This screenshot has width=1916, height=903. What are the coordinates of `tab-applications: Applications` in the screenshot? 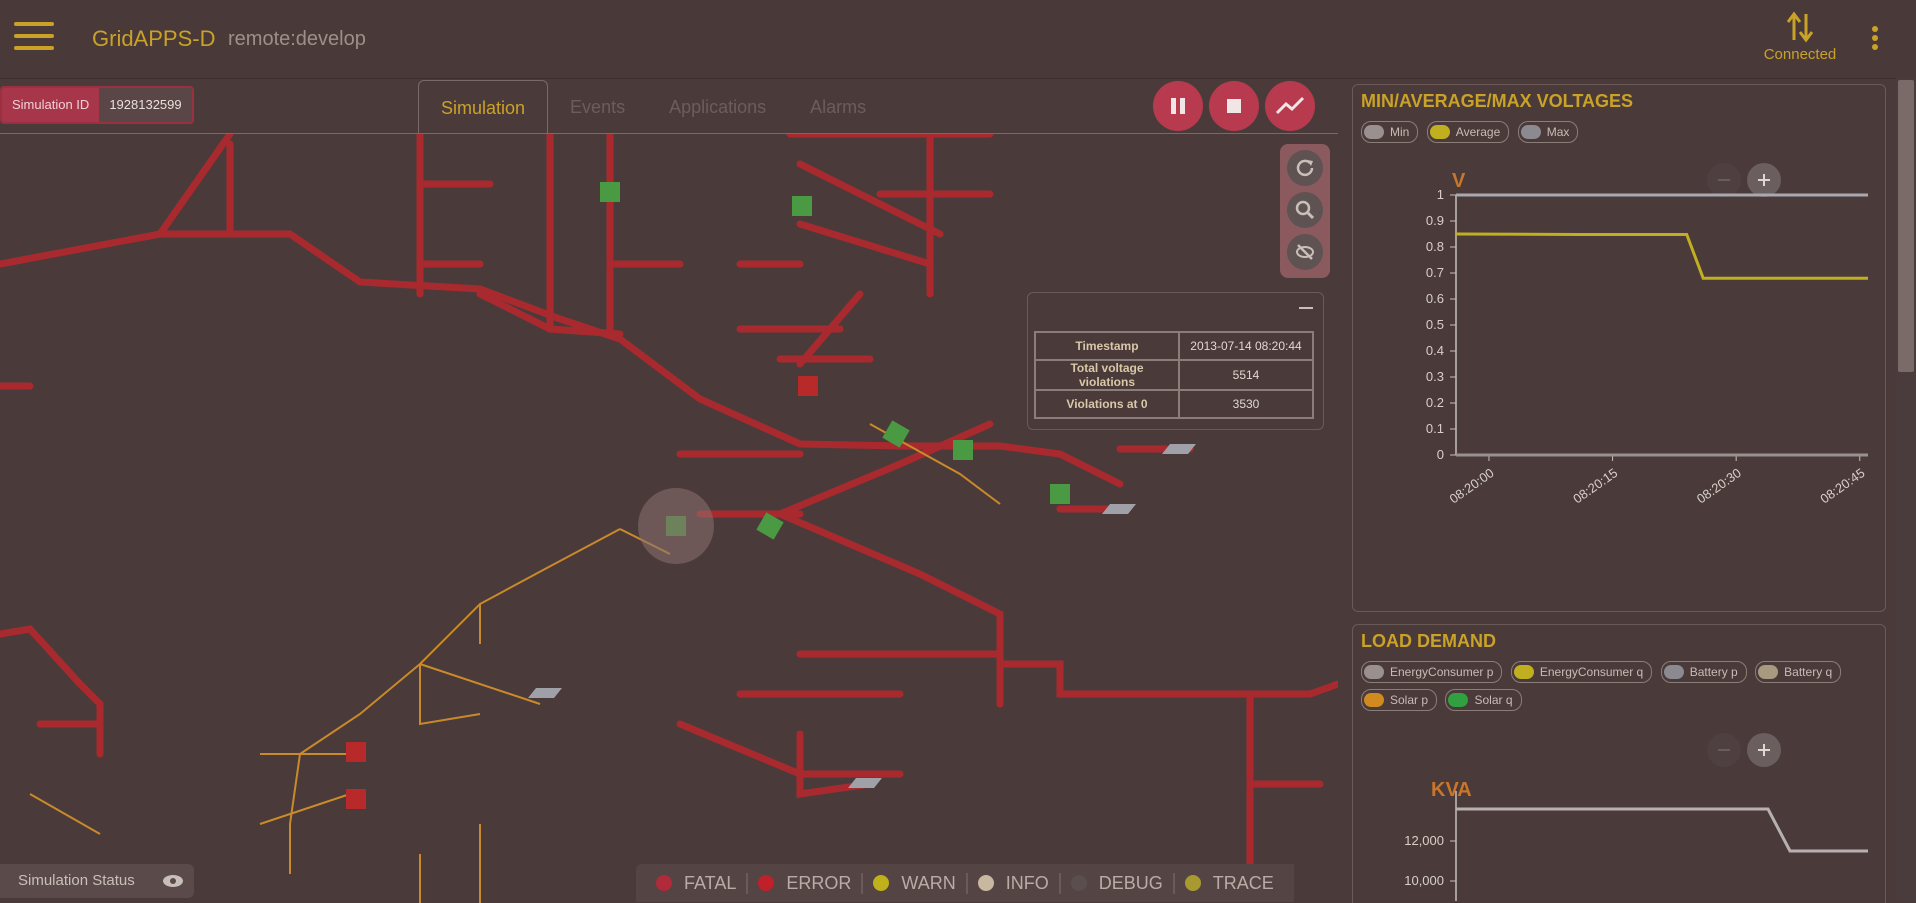 It's located at (717, 107).